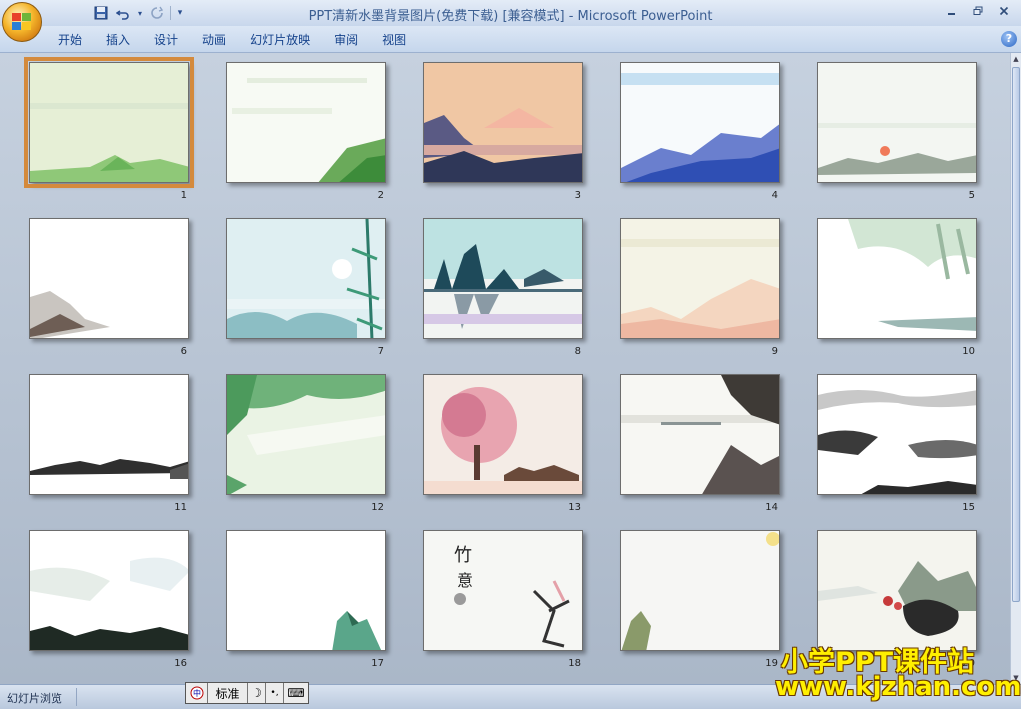 The image size is (1021, 709). I want to click on scrollbar-thumb, so click(1016, 334).